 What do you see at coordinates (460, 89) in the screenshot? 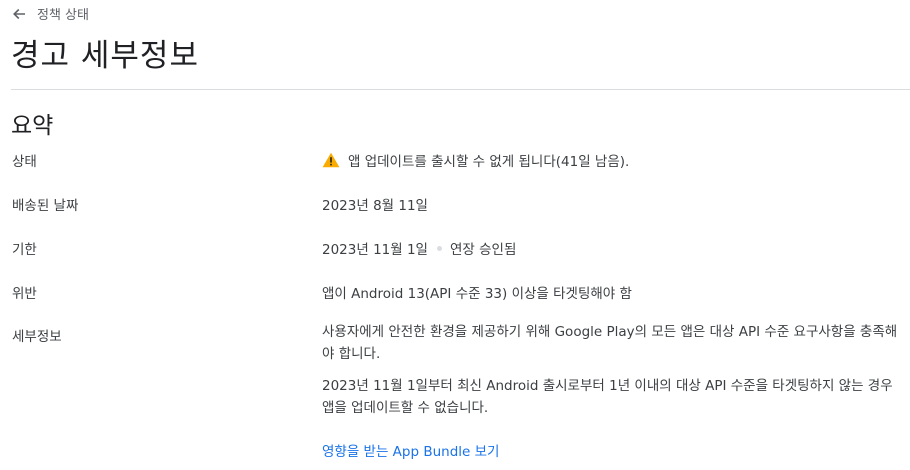
I see `divider` at bounding box center [460, 89].